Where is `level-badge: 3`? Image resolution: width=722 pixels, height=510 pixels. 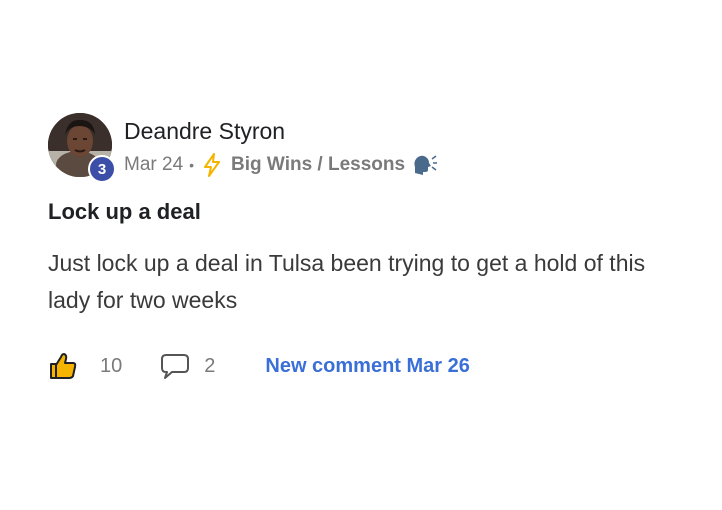 level-badge: 3 is located at coordinates (102, 169).